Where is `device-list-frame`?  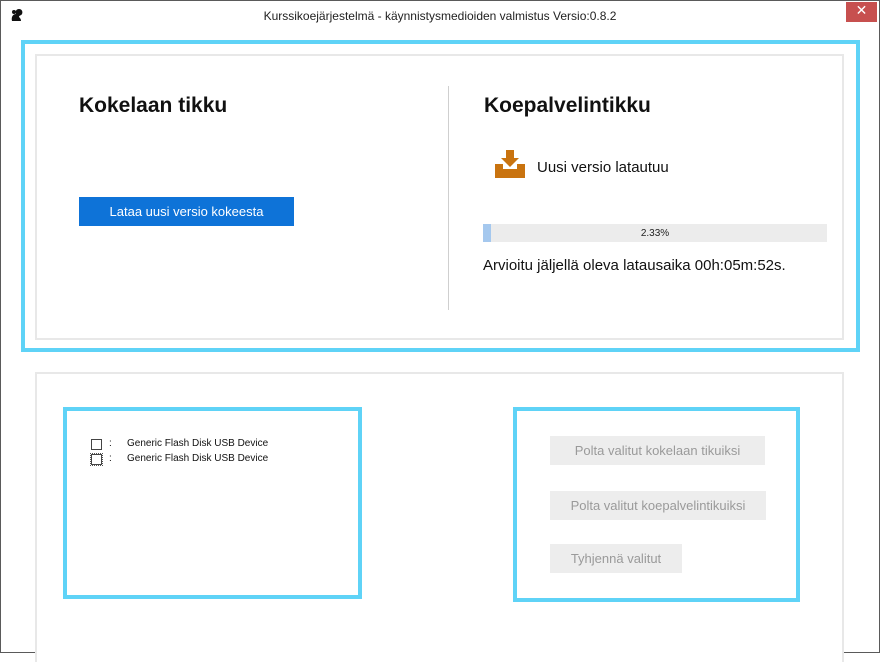 device-list-frame is located at coordinates (212, 503).